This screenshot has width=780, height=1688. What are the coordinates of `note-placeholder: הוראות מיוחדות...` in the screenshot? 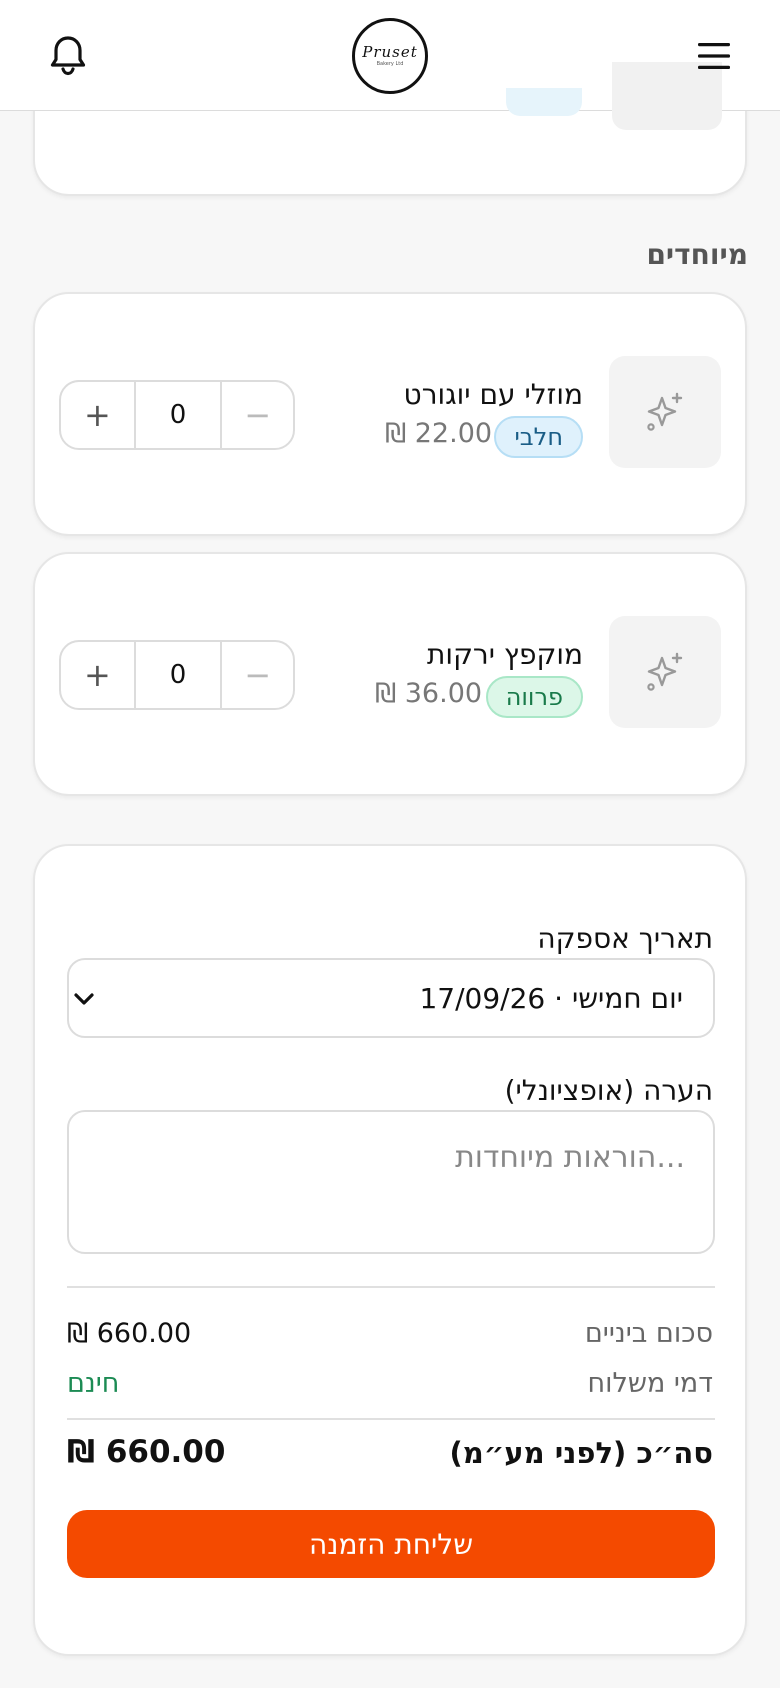 It's located at (570, 1157).